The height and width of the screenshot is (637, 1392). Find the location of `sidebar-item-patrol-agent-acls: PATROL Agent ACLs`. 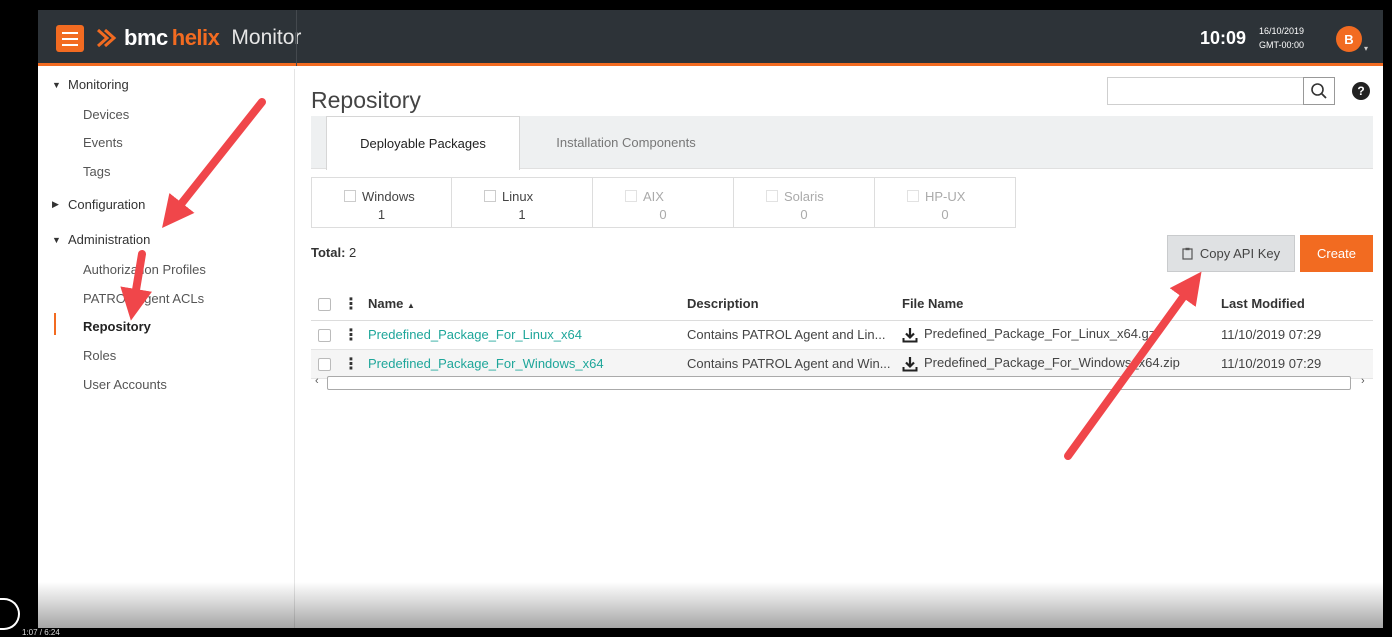

sidebar-item-patrol-agent-acls: PATROL Agent ACLs is located at coordinates (143, 298).